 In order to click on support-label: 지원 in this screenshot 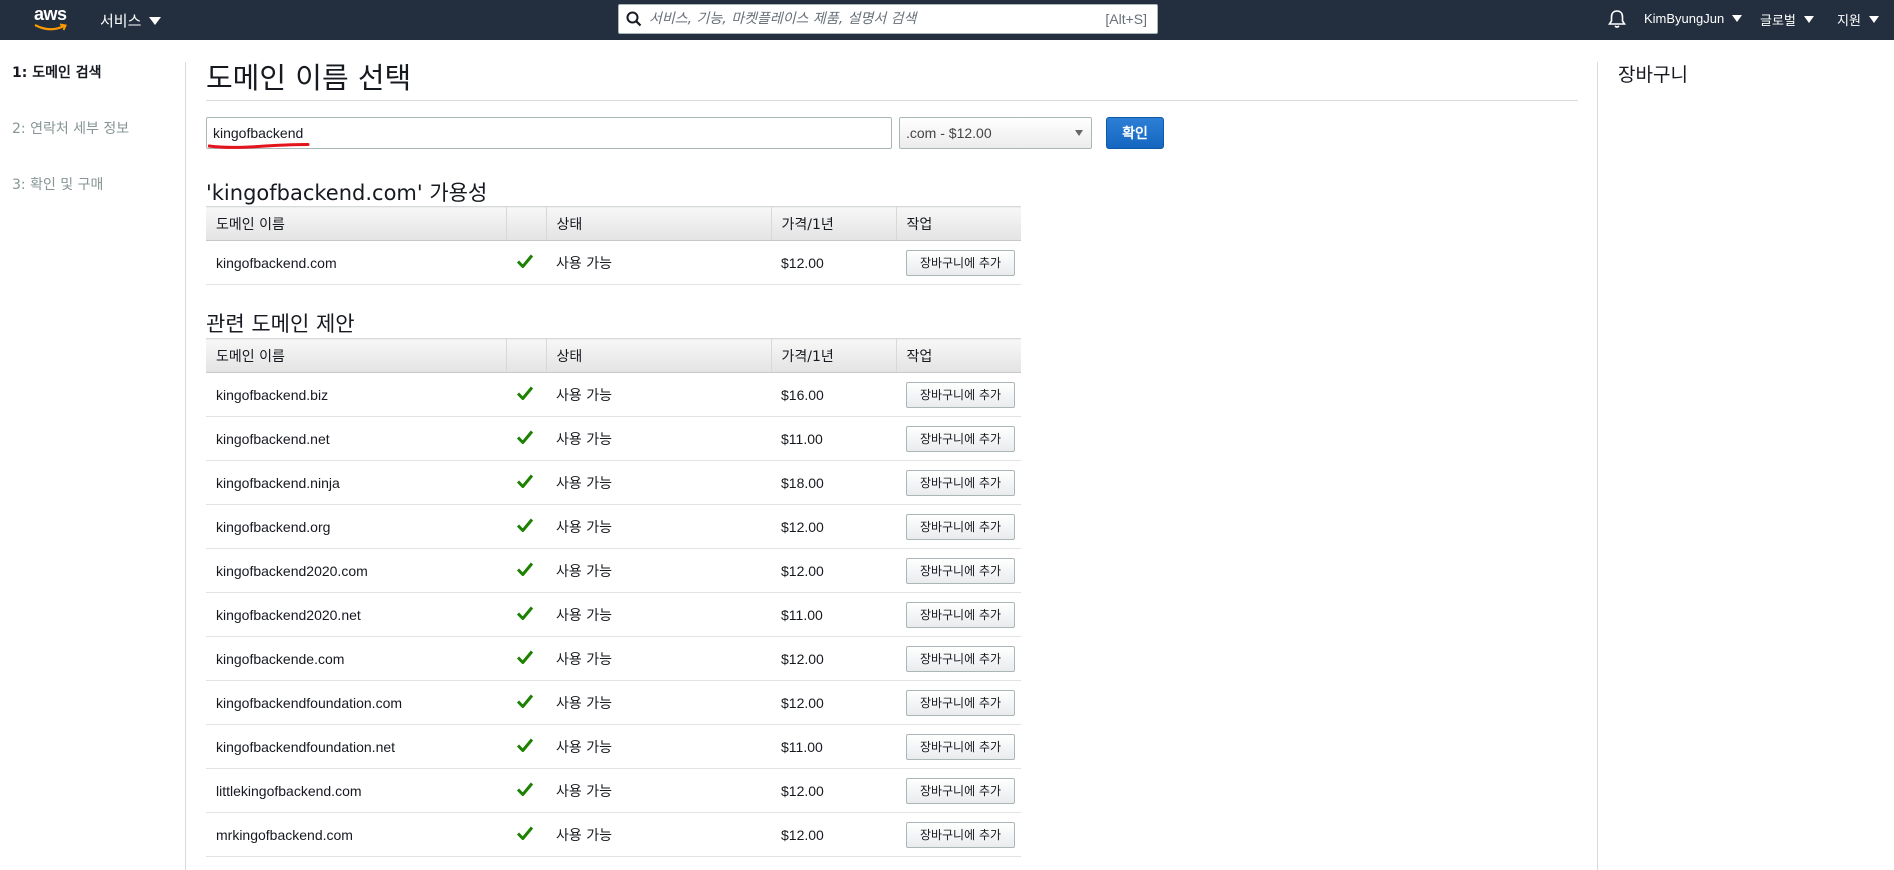, I will do `click(1849, 21)`.